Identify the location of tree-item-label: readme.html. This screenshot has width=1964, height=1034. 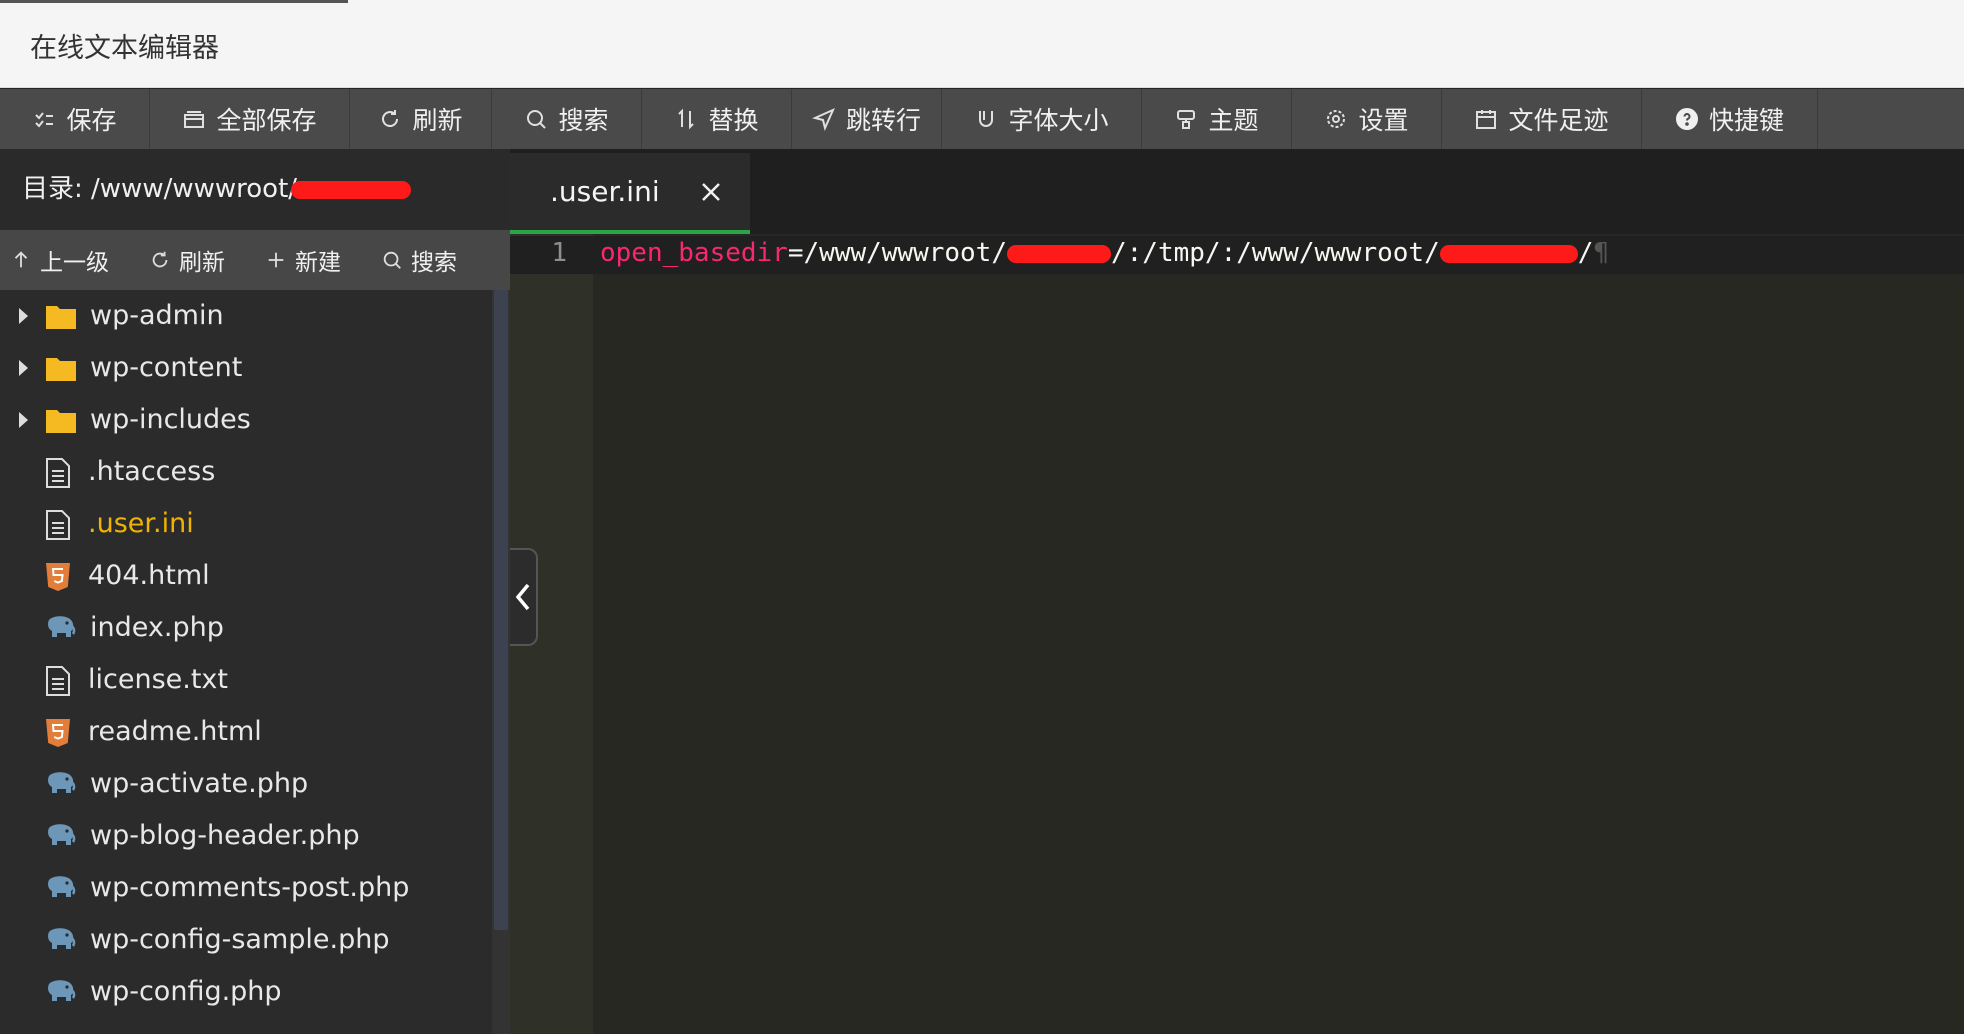
(175, 731).